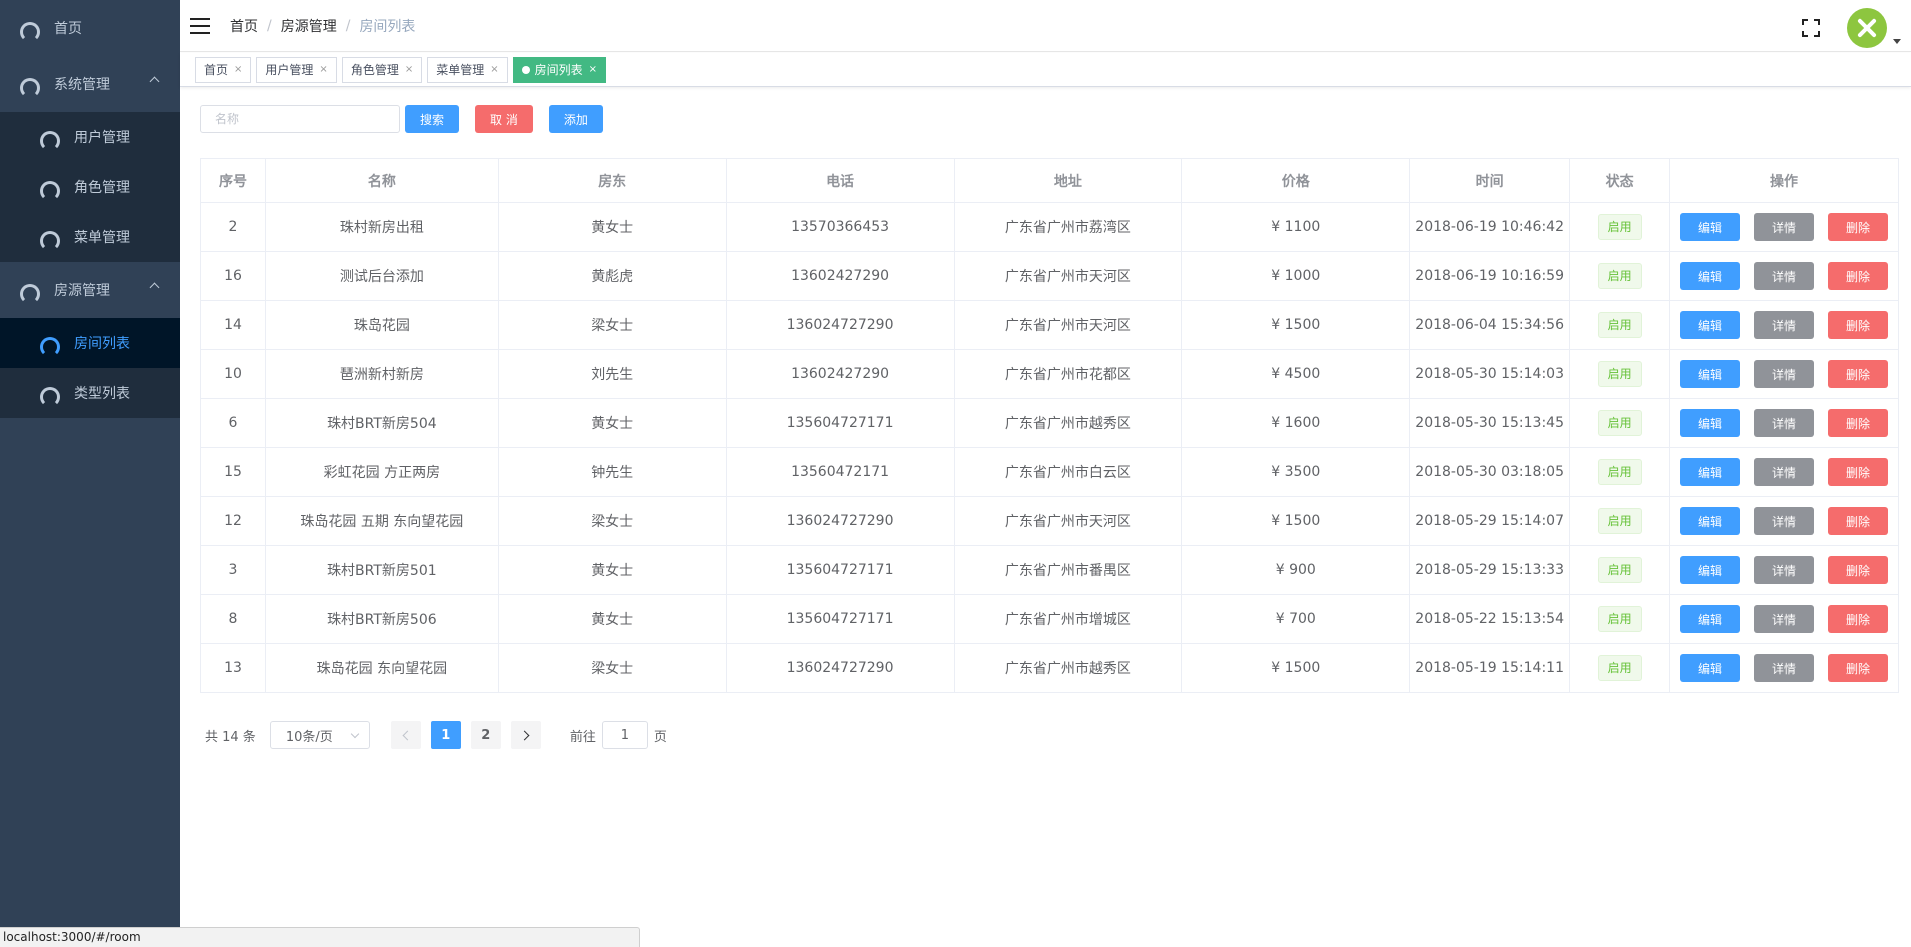  I want to click on cell-landlord: 黄女士, so click(612, 619).